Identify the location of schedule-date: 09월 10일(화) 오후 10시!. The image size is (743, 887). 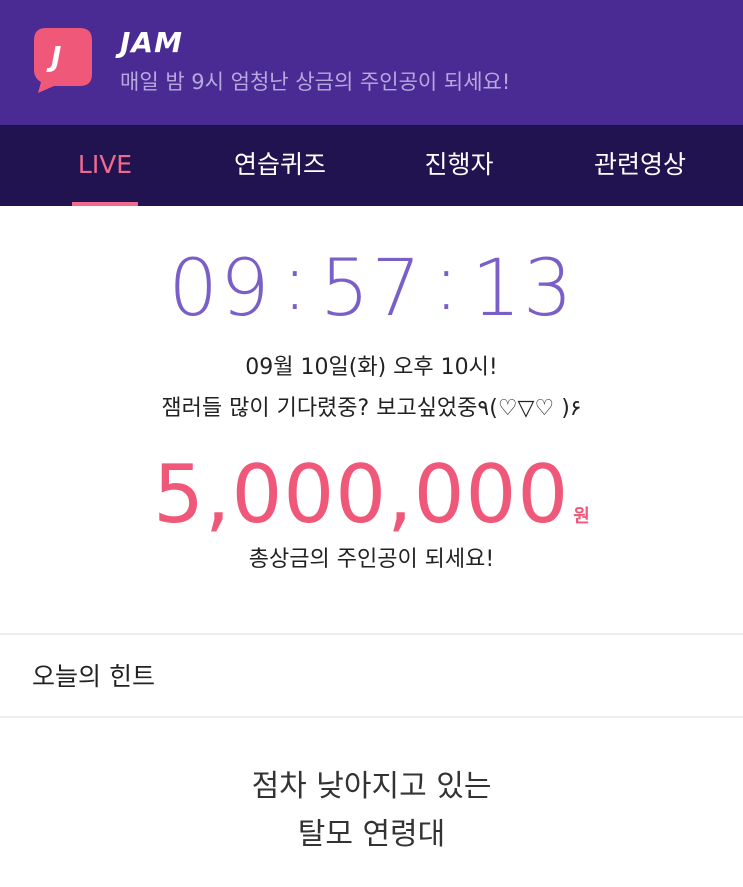
(371, 367).